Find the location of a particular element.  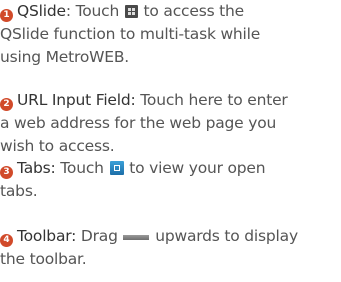

list-item-line: 1 QSlide: Touch to access the is located at coordinates (167, 11).